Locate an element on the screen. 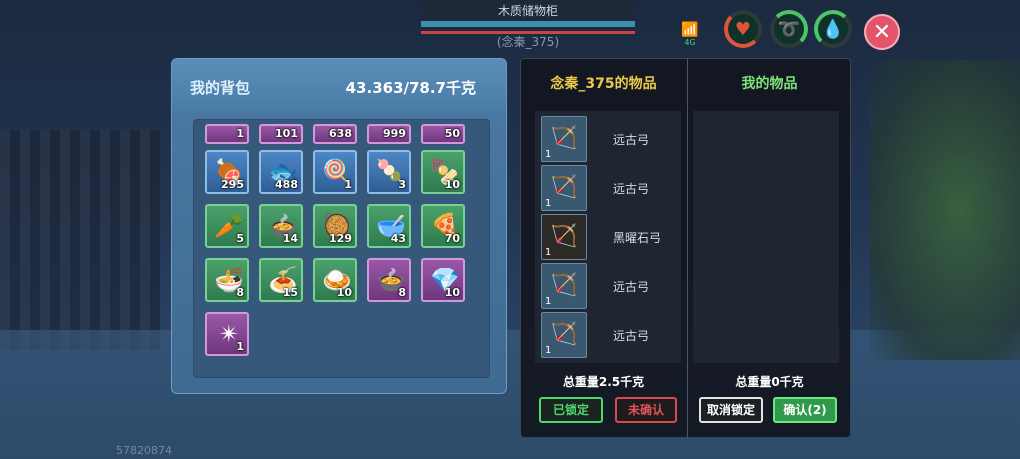 This screenshot has width=1020, height=459. background-shelf is located at coordinates (80, 240).